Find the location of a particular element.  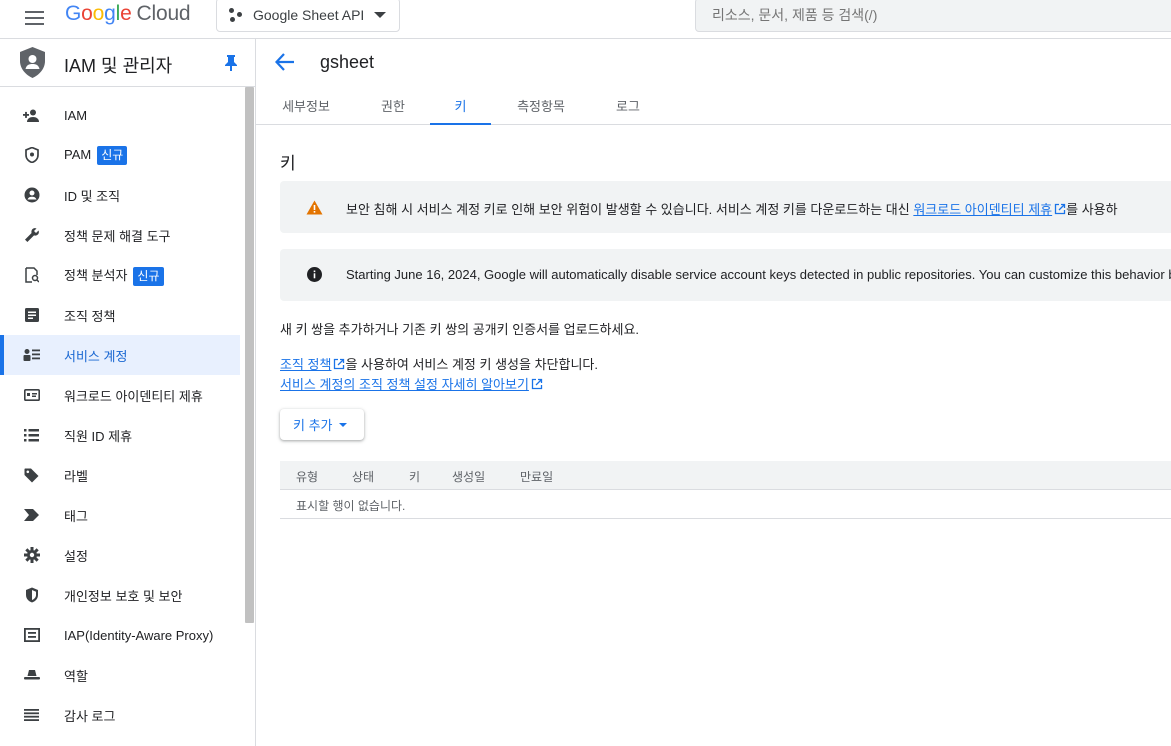

tab-details: 세부정보 is located at coordinates (306, 105).